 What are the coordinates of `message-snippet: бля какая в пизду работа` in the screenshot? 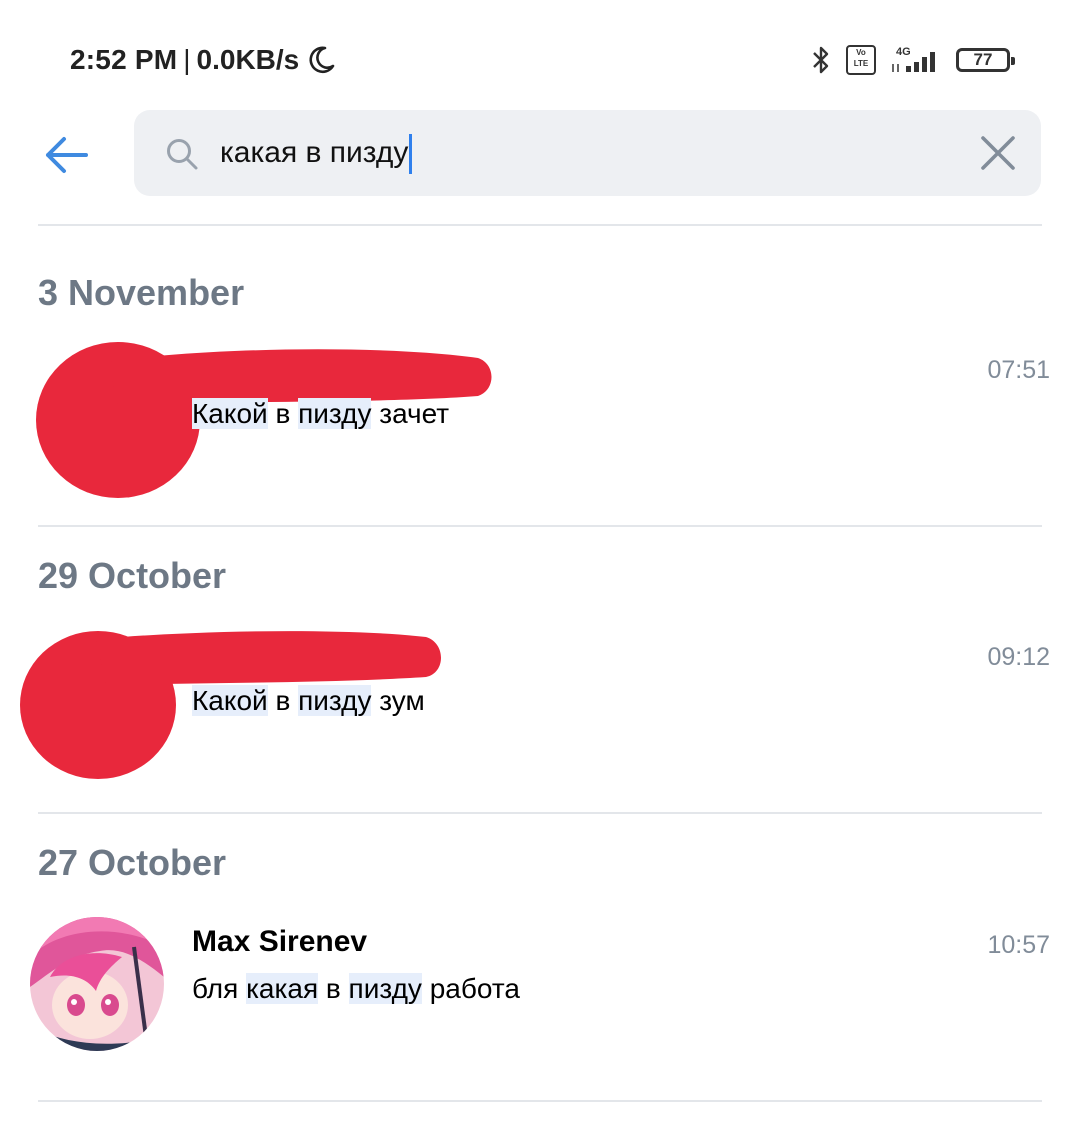 It's located at (356, 989).